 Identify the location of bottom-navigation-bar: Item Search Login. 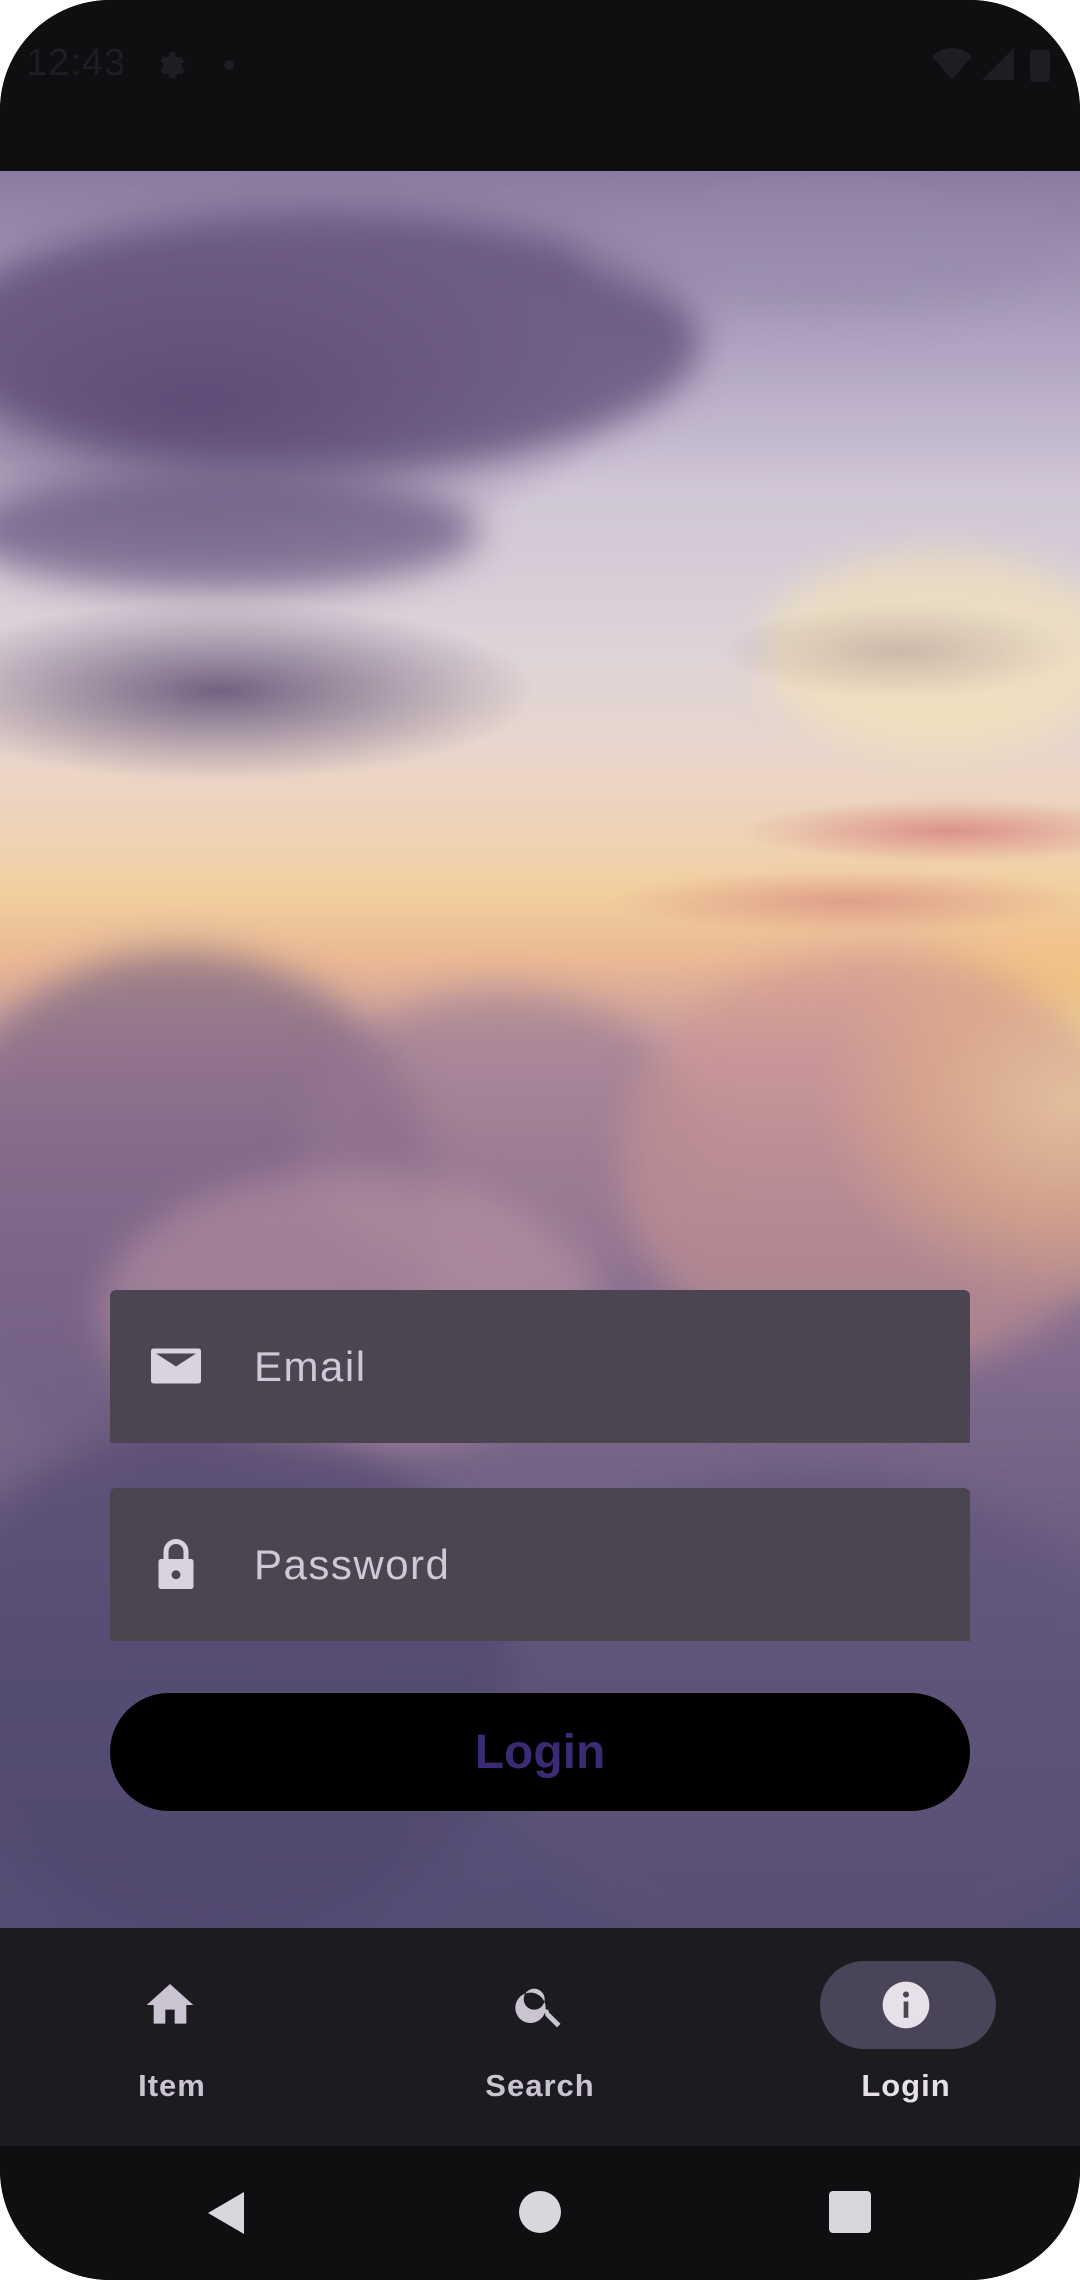
(540, 2037).